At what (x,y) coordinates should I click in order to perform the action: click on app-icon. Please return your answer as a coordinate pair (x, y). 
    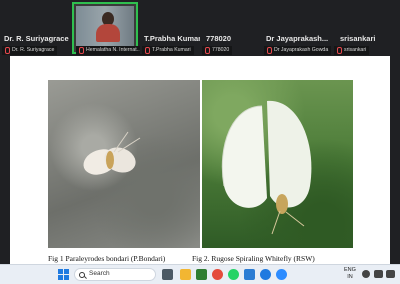
    Looking at the image, I should click on (201, 274).